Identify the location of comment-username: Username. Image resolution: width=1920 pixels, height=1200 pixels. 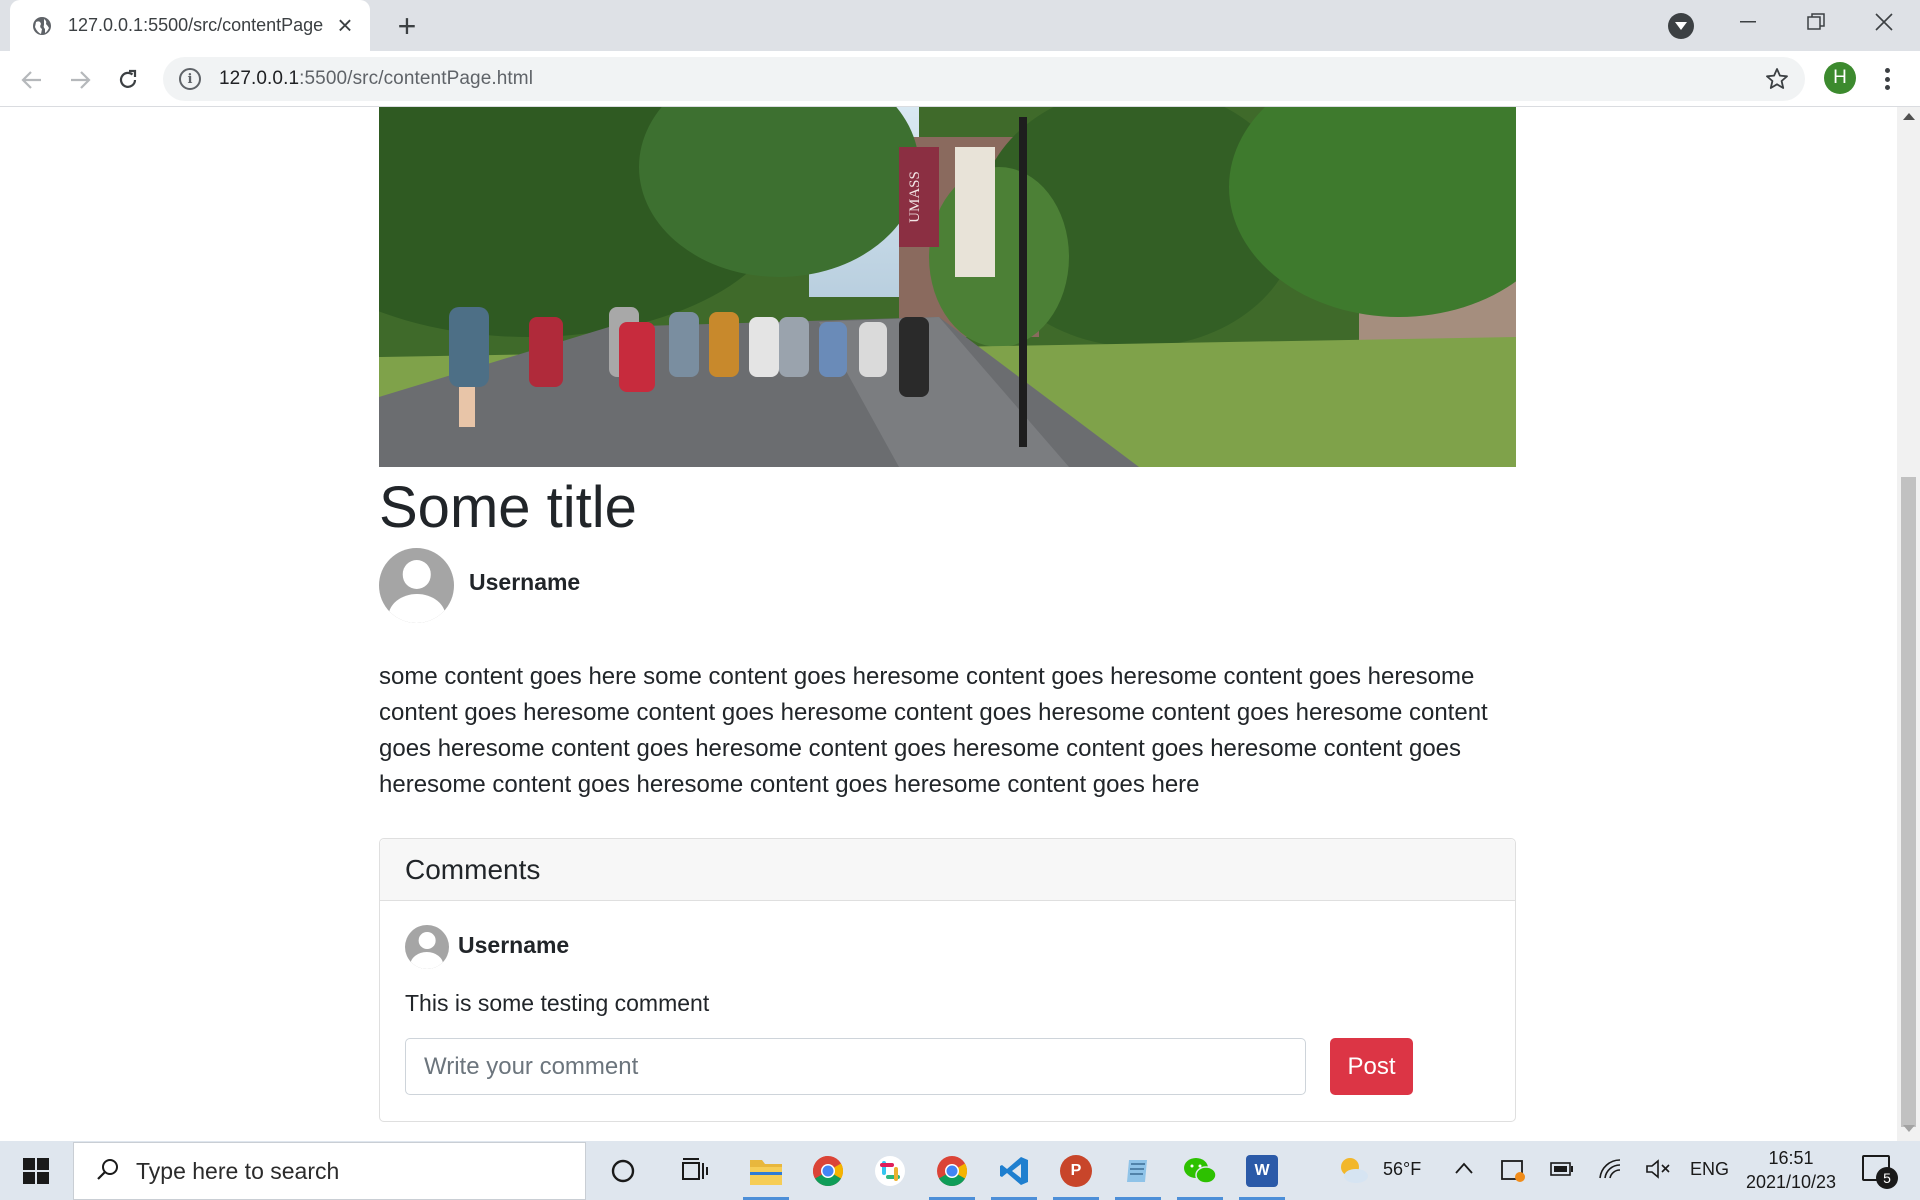
(513, 945).